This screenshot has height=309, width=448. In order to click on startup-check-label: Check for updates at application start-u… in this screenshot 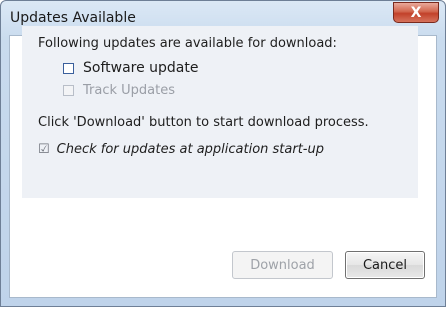, I will do `click(190, 149)`.